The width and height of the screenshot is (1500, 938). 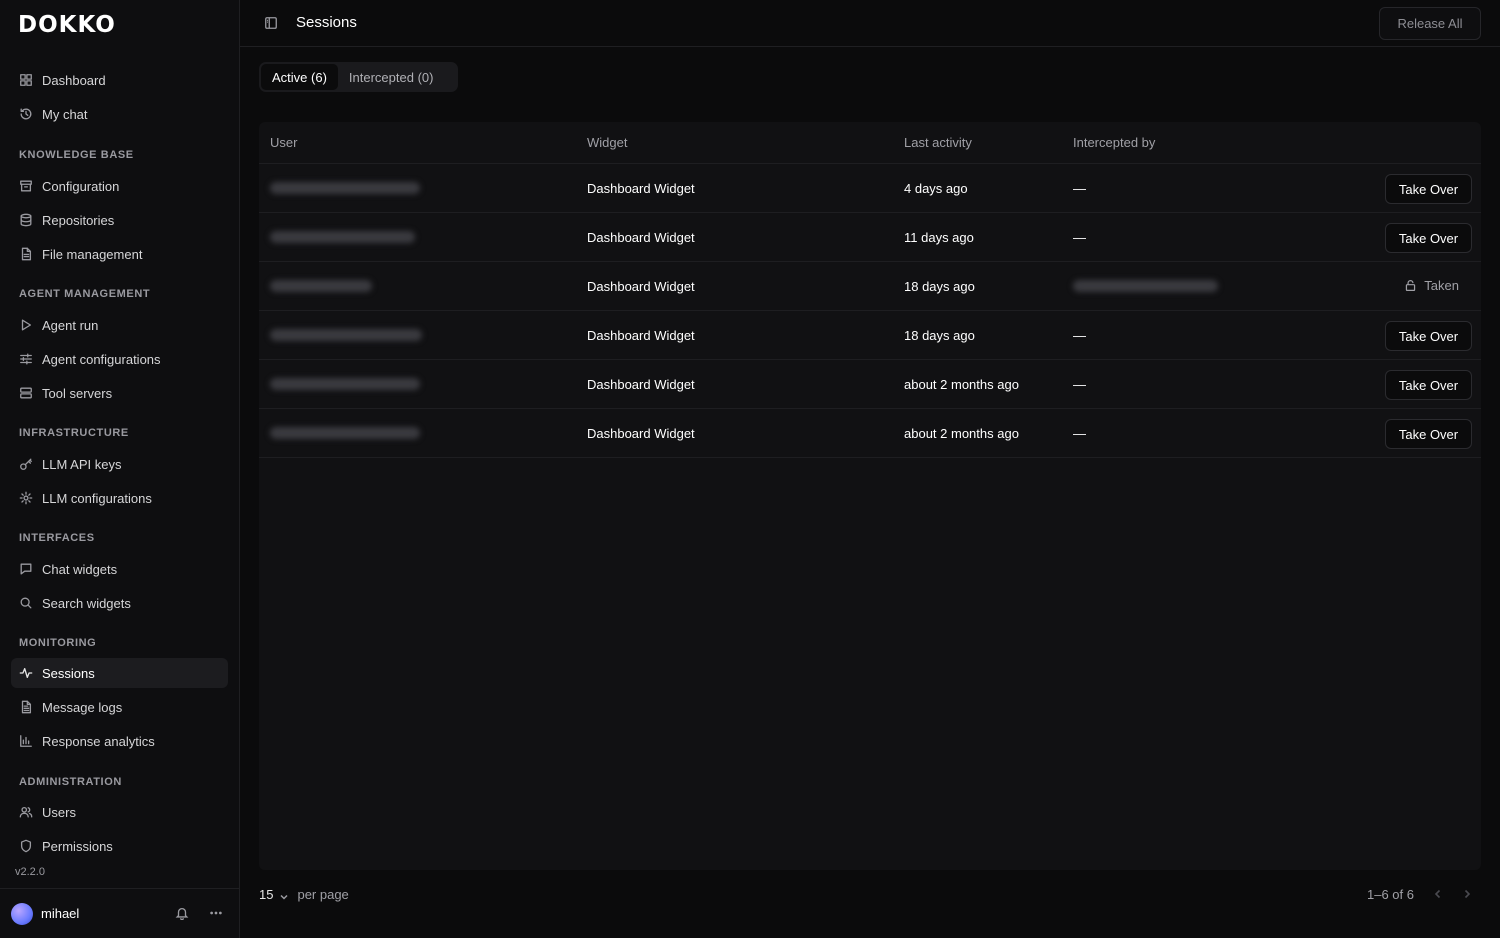 What do you see at coordinates (326, 22) in the screenshot?
I see `page-title: Sessions` at bounding box center [326, 22].